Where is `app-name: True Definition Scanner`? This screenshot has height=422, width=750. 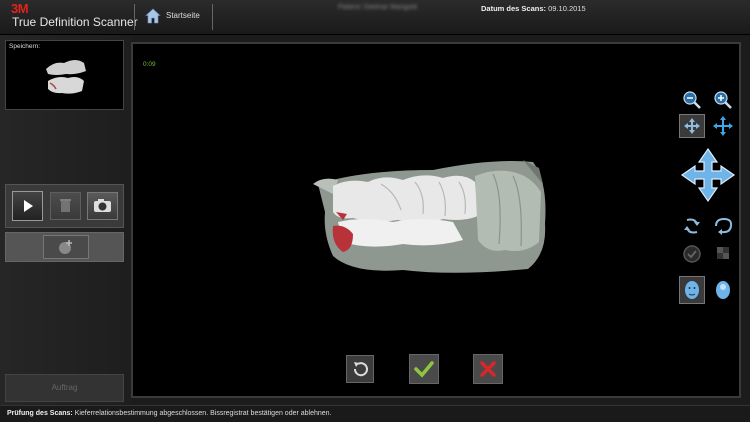 app-name: True Definition Scanner is located at coordinates (75, 22).